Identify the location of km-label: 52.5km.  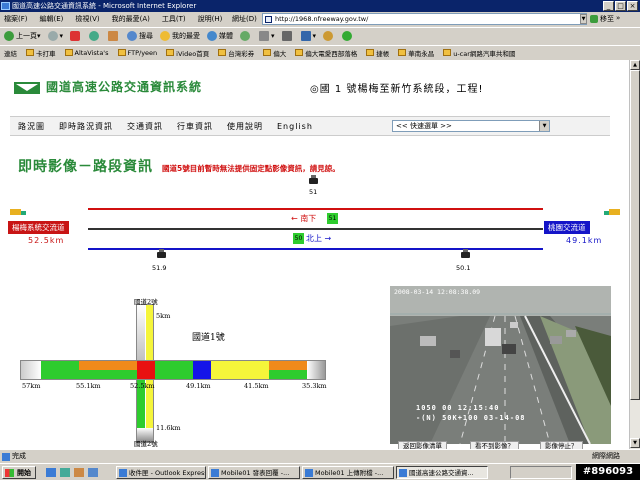
(142, 386).